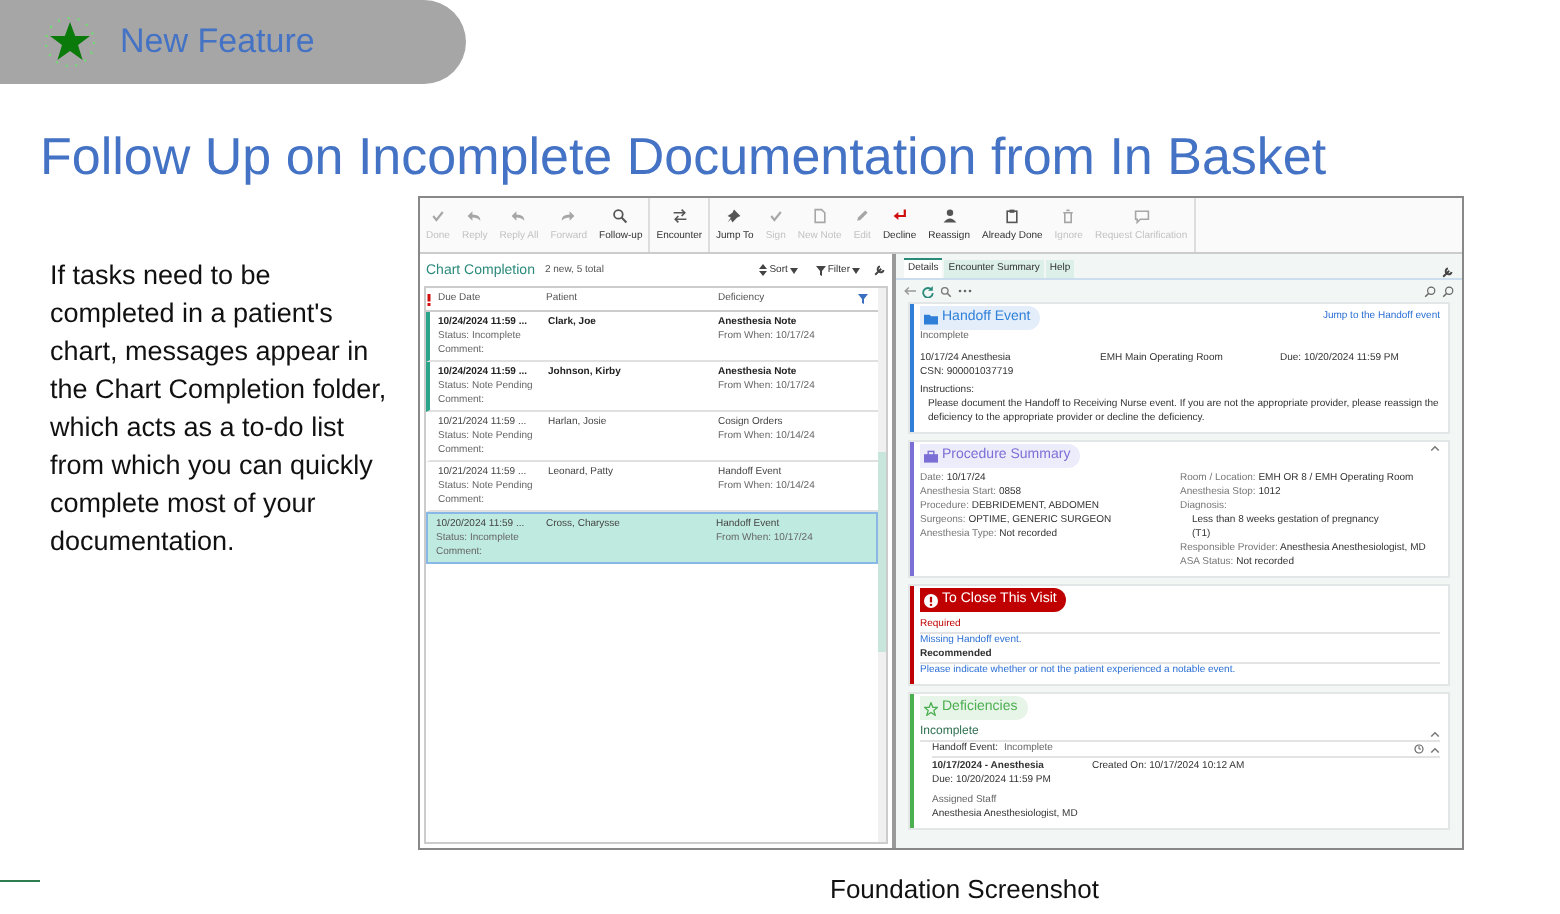  Describe the element at coordinates (762, 270) in the screenshot. I see `sort-arrows-icon` at that location.